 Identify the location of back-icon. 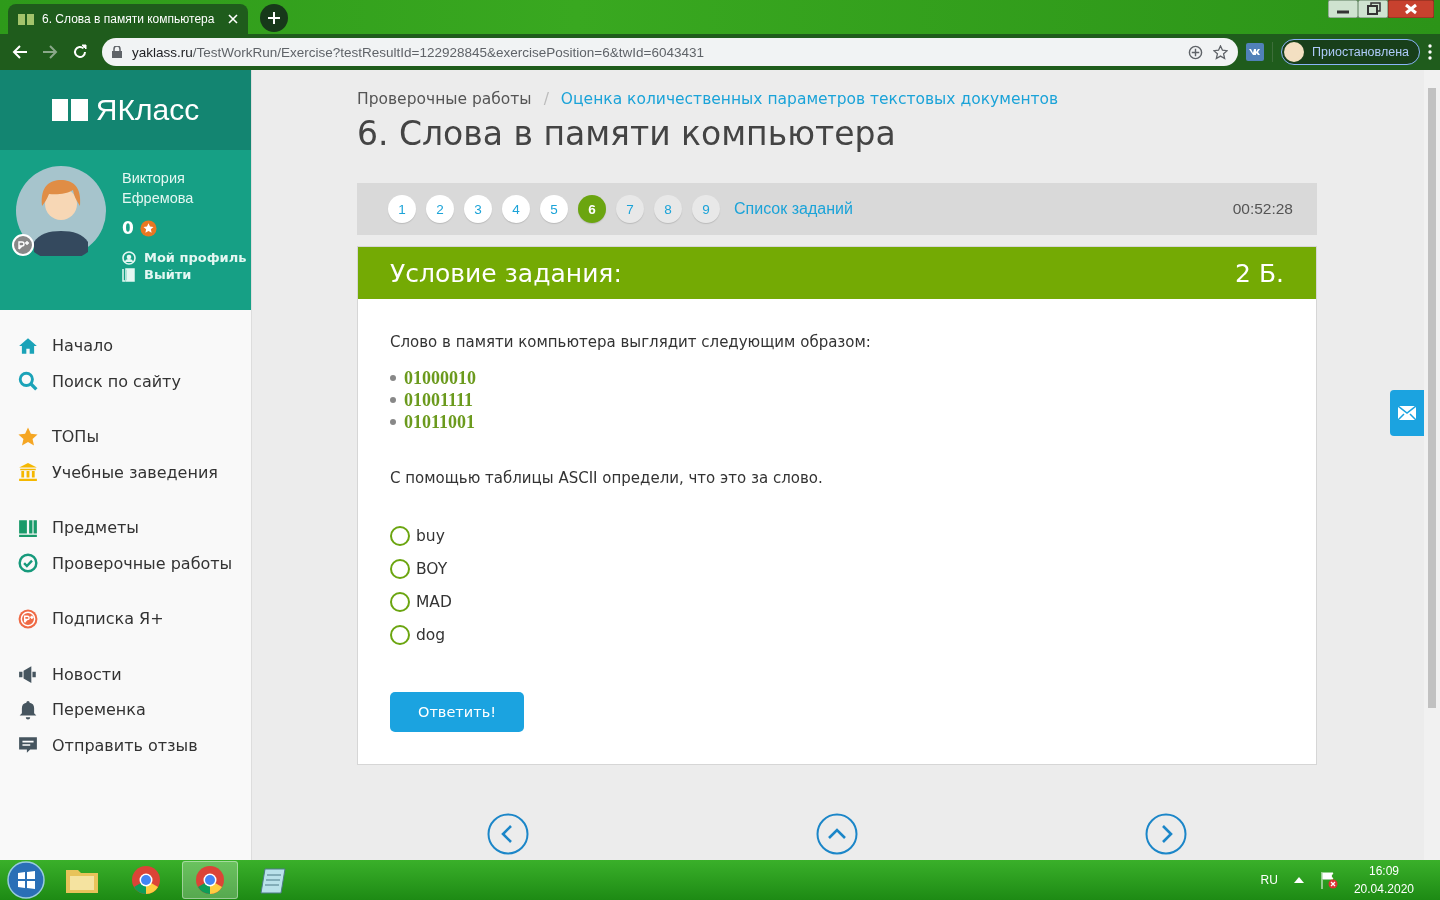
(20, 52).